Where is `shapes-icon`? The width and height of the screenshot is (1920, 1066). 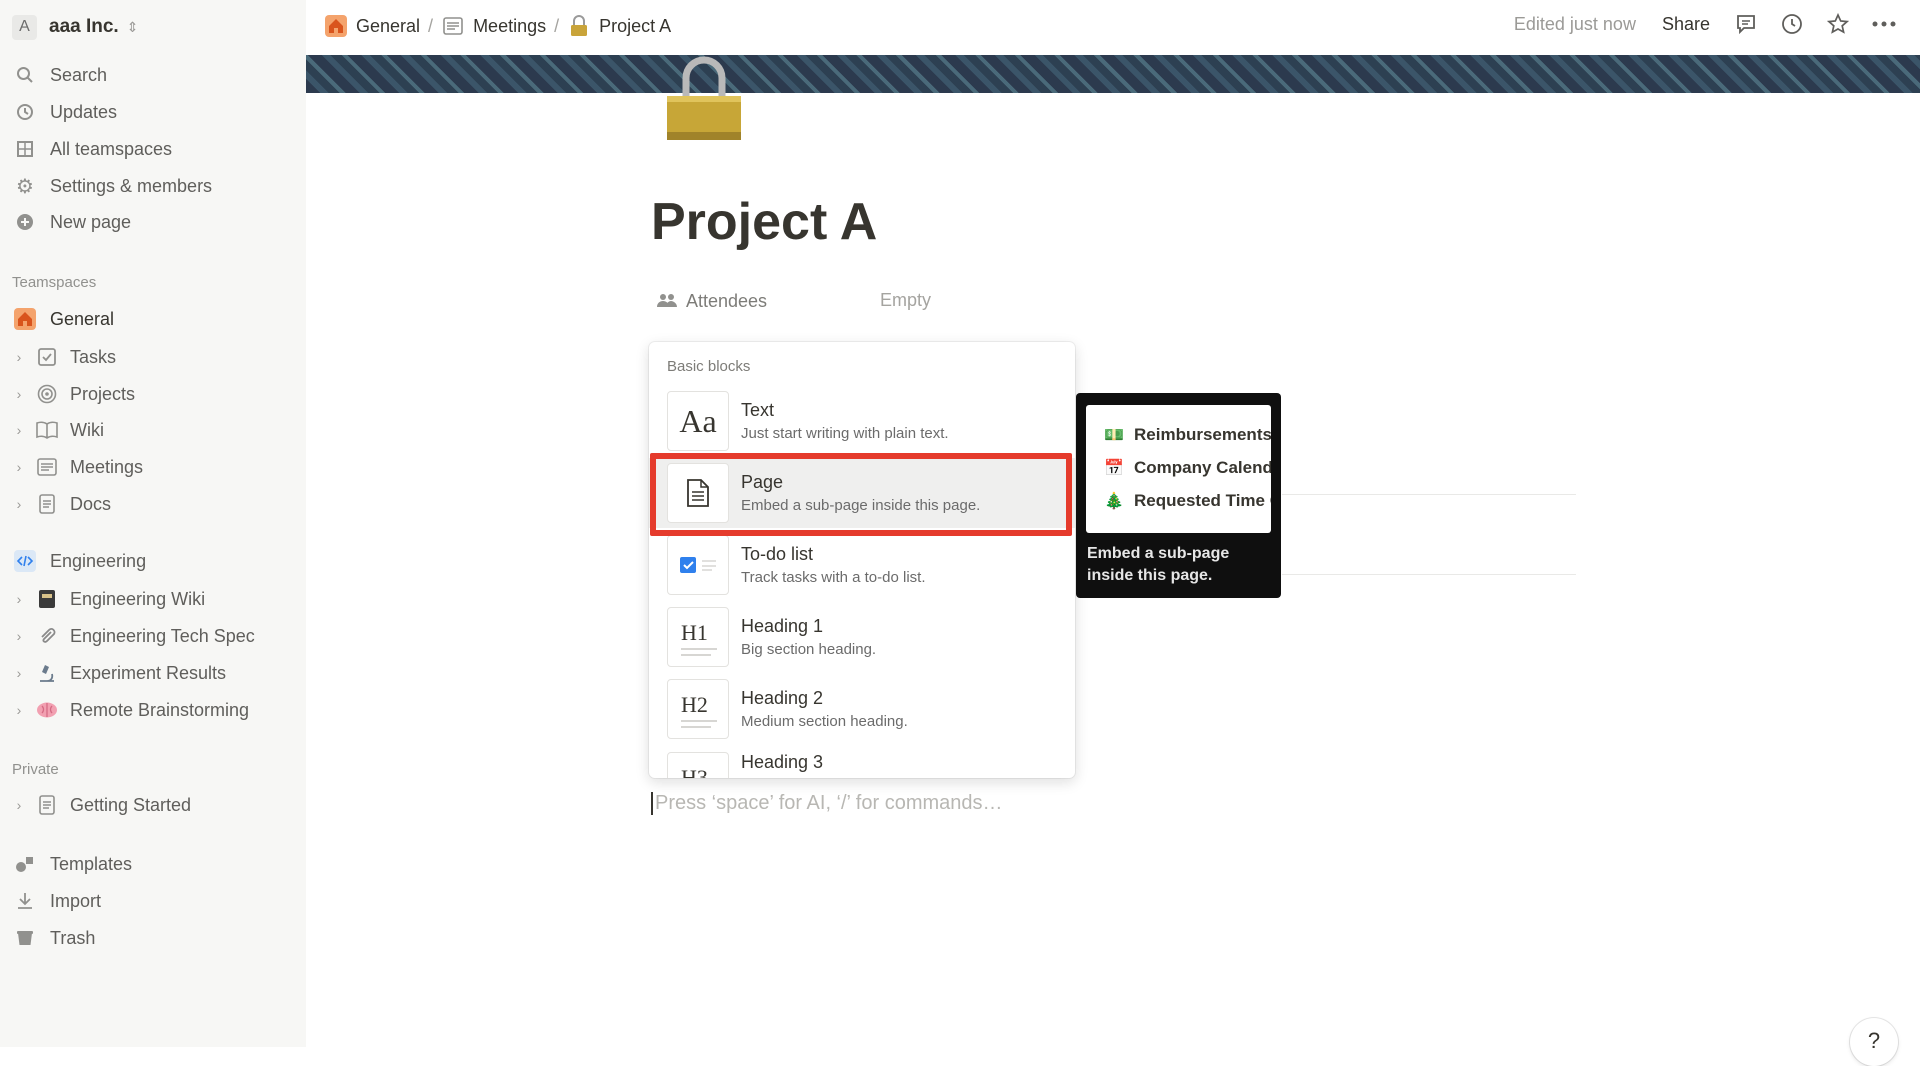 shapes-icon is located at coordinates (25, 864).